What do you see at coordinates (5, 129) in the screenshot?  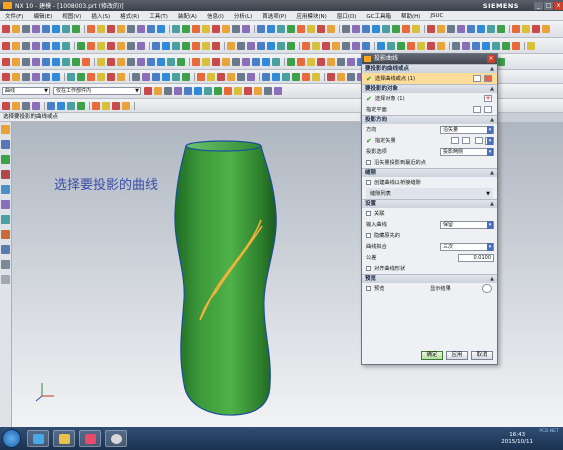 I see `navigator-icon` at bounding box center [5, 129].